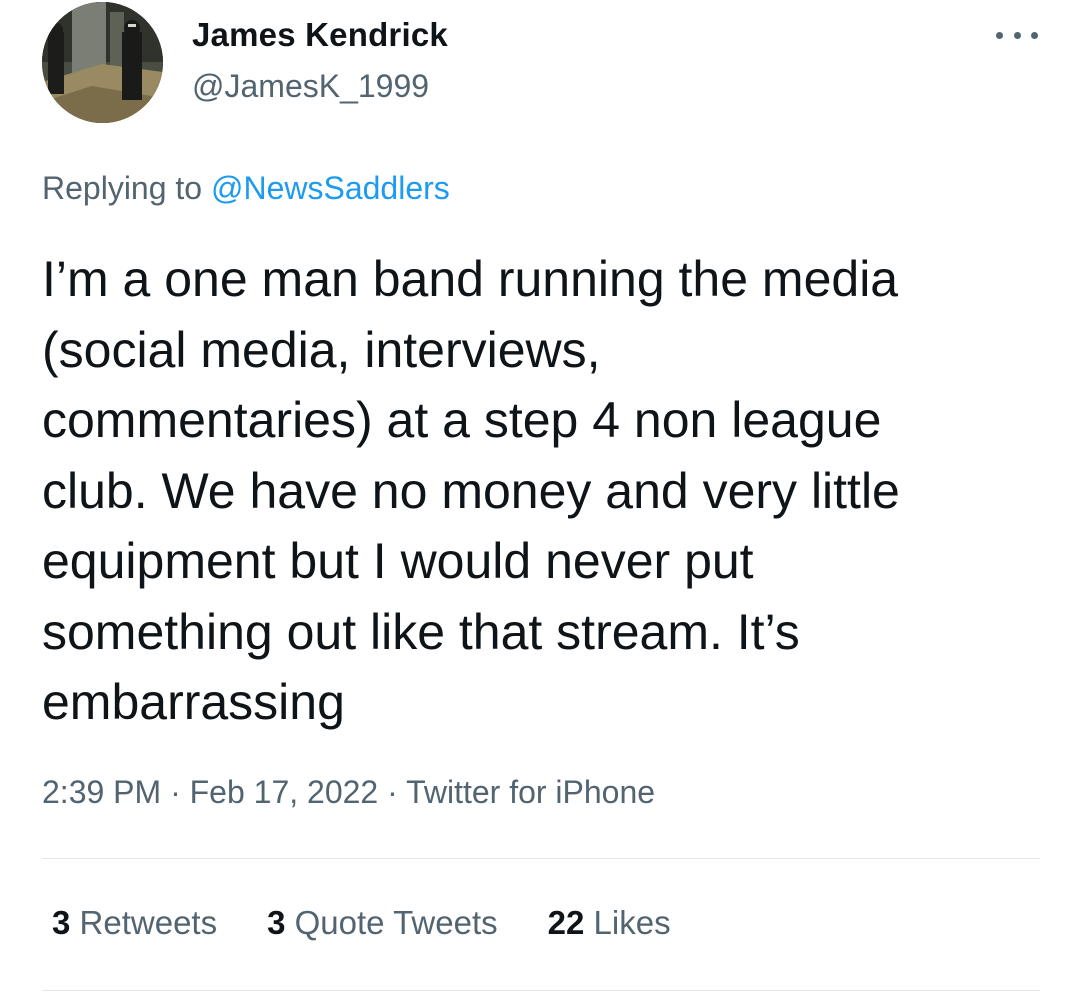 This screenshot has height=1008, width=1080. Describe the element at coordinates (126, 188) in the screenshot. I see `replying-to-label: Replying to` at that location.